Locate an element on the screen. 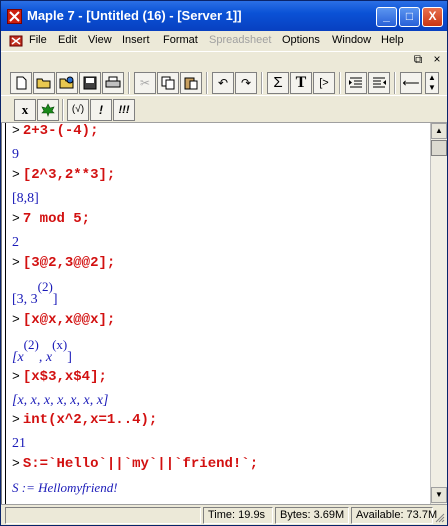  input-command: [2^3,2**3]; is located at coordinates (69, 175).